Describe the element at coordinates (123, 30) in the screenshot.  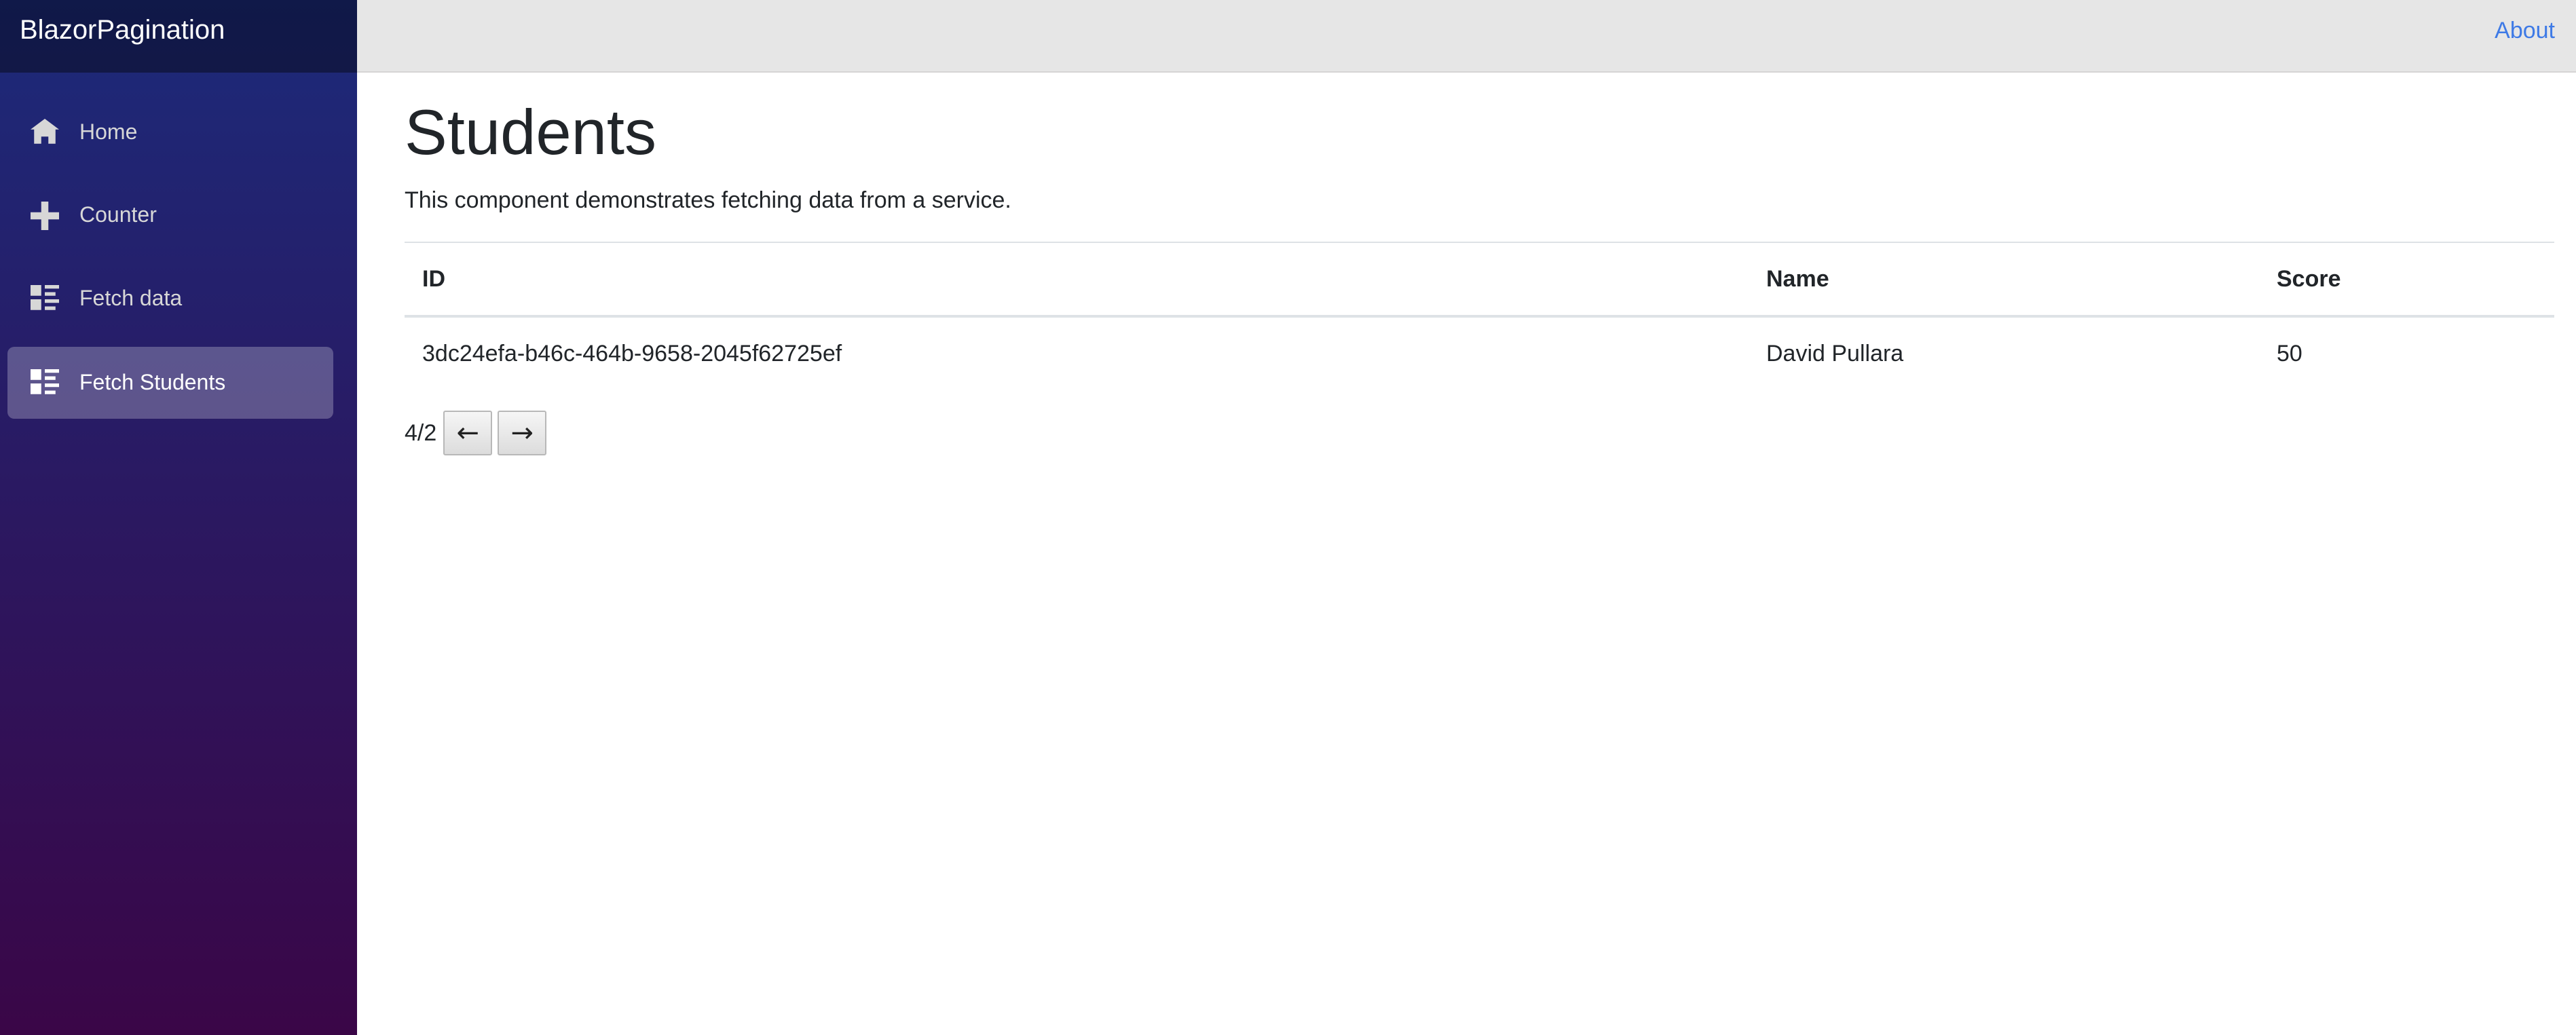
I see `brand-link: BlazorPagination` at that location.